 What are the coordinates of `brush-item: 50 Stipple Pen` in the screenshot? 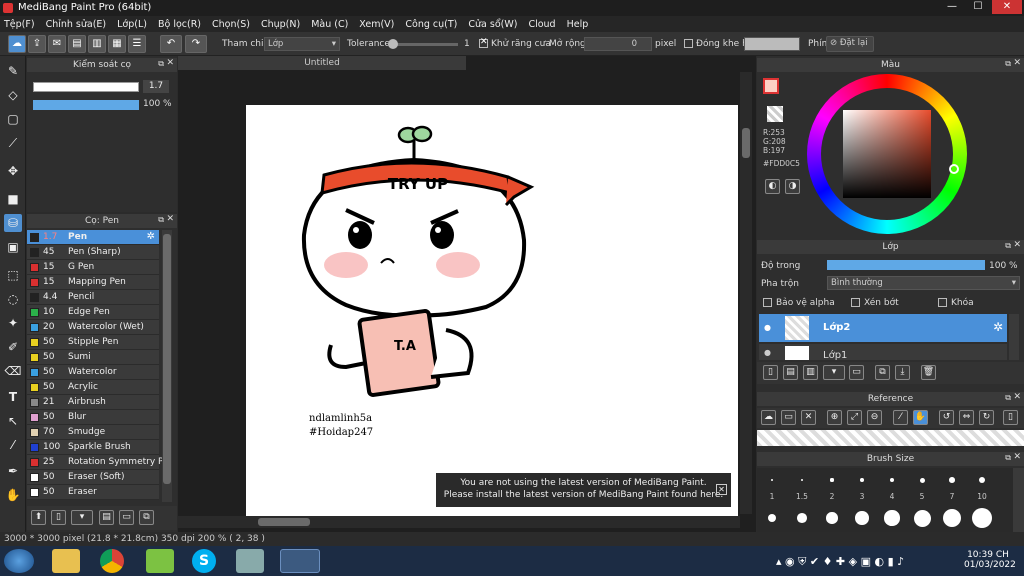 It's located at (93, 342).